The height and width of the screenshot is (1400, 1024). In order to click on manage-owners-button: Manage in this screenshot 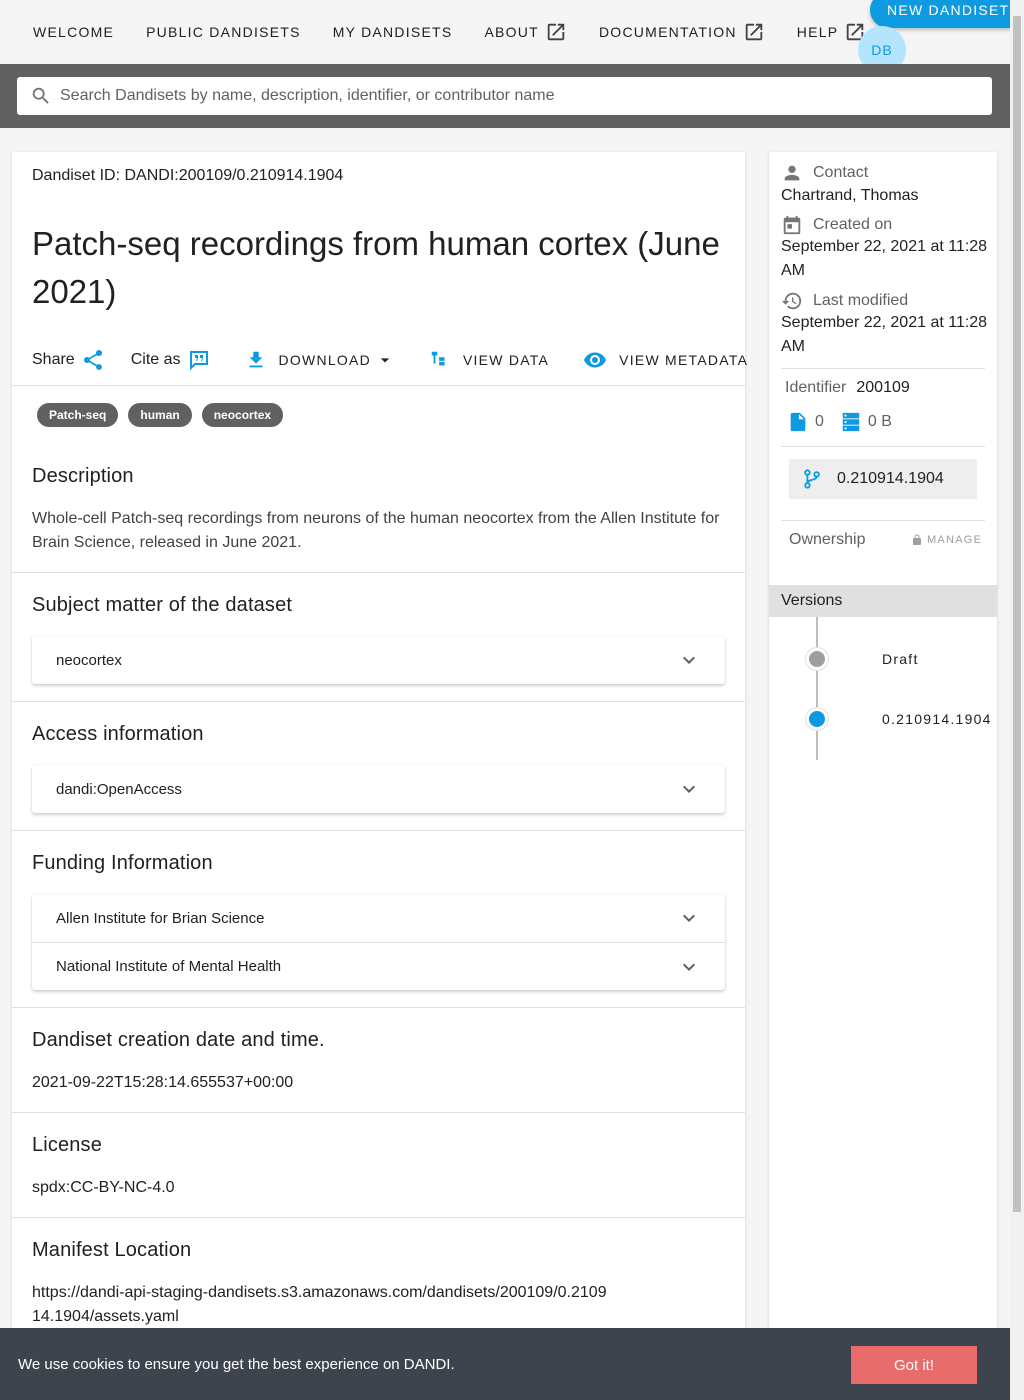, I will do `click(946, 540)`.